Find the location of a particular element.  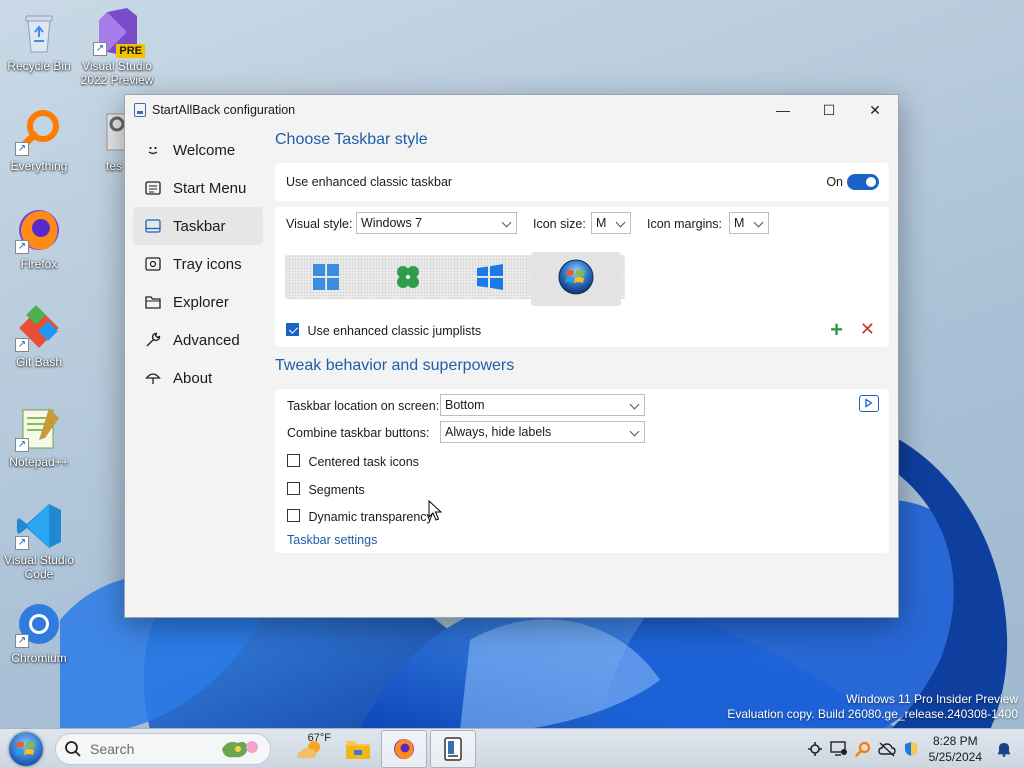

section-title-tweaks: Tweak behavior and superpowers is located at coordinates (395, 365).